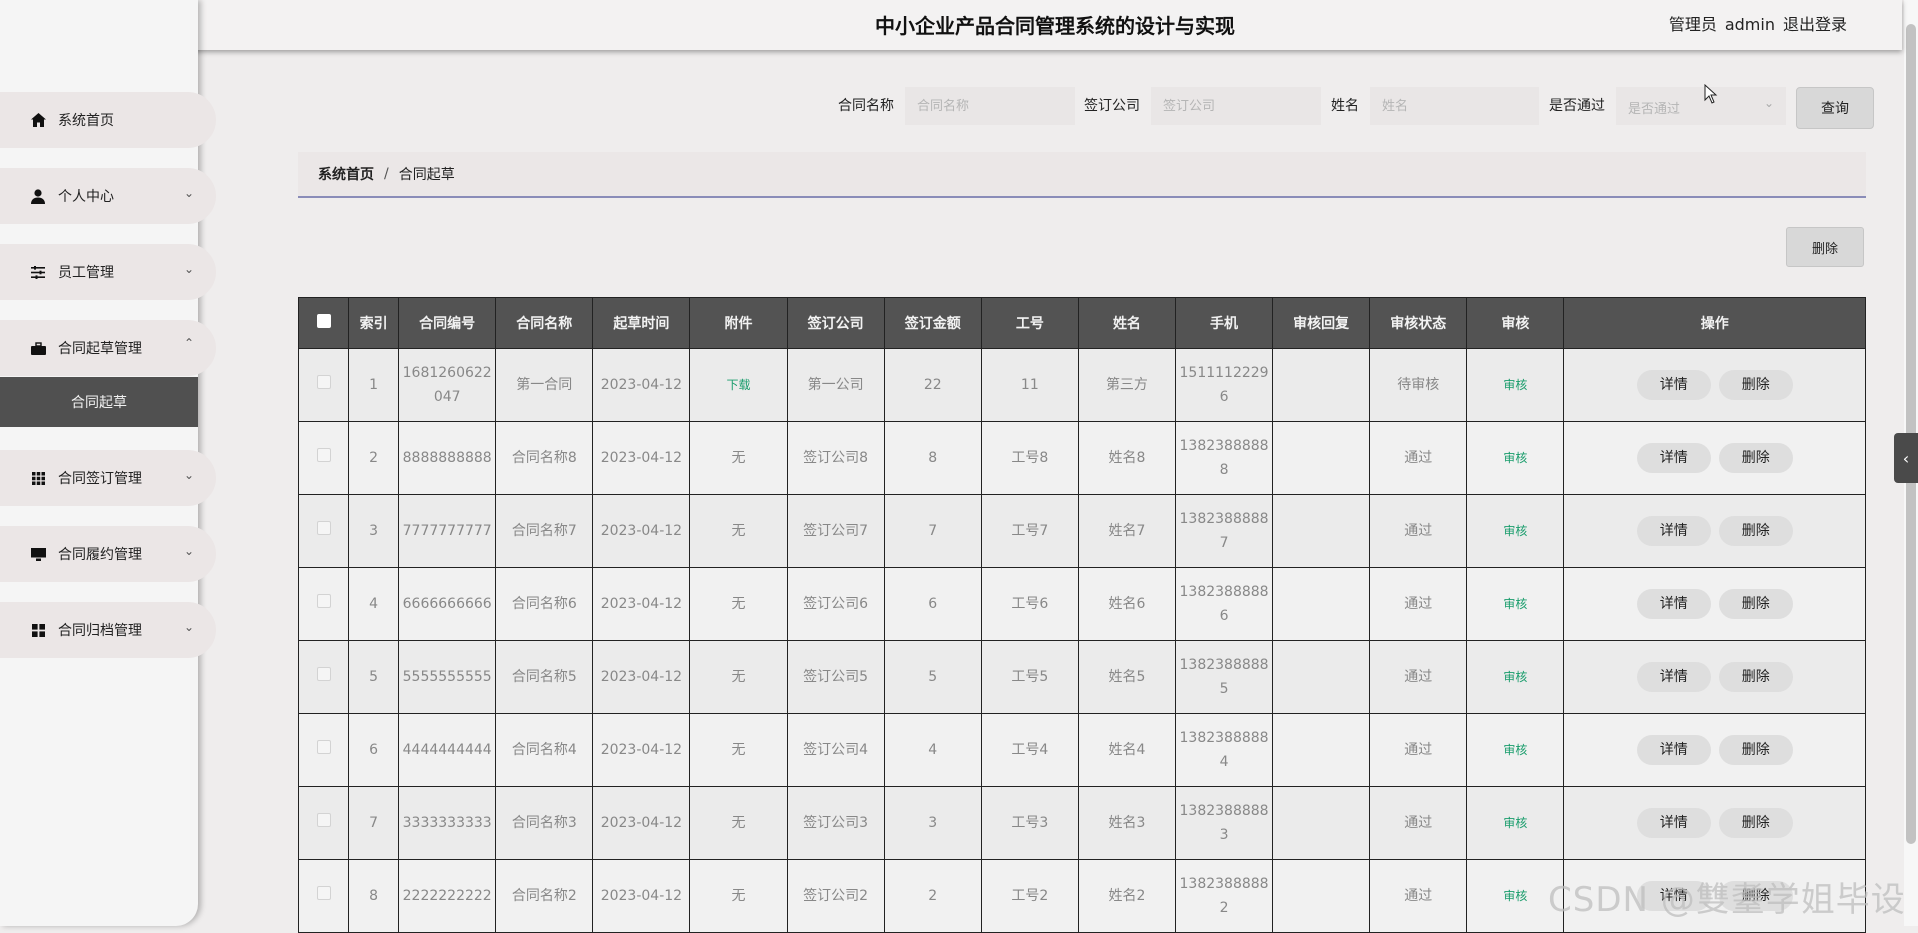 This screenshot has height=933, width=1918. I want to click on collapse-panel-tab: ‹, so click(1906, 458).